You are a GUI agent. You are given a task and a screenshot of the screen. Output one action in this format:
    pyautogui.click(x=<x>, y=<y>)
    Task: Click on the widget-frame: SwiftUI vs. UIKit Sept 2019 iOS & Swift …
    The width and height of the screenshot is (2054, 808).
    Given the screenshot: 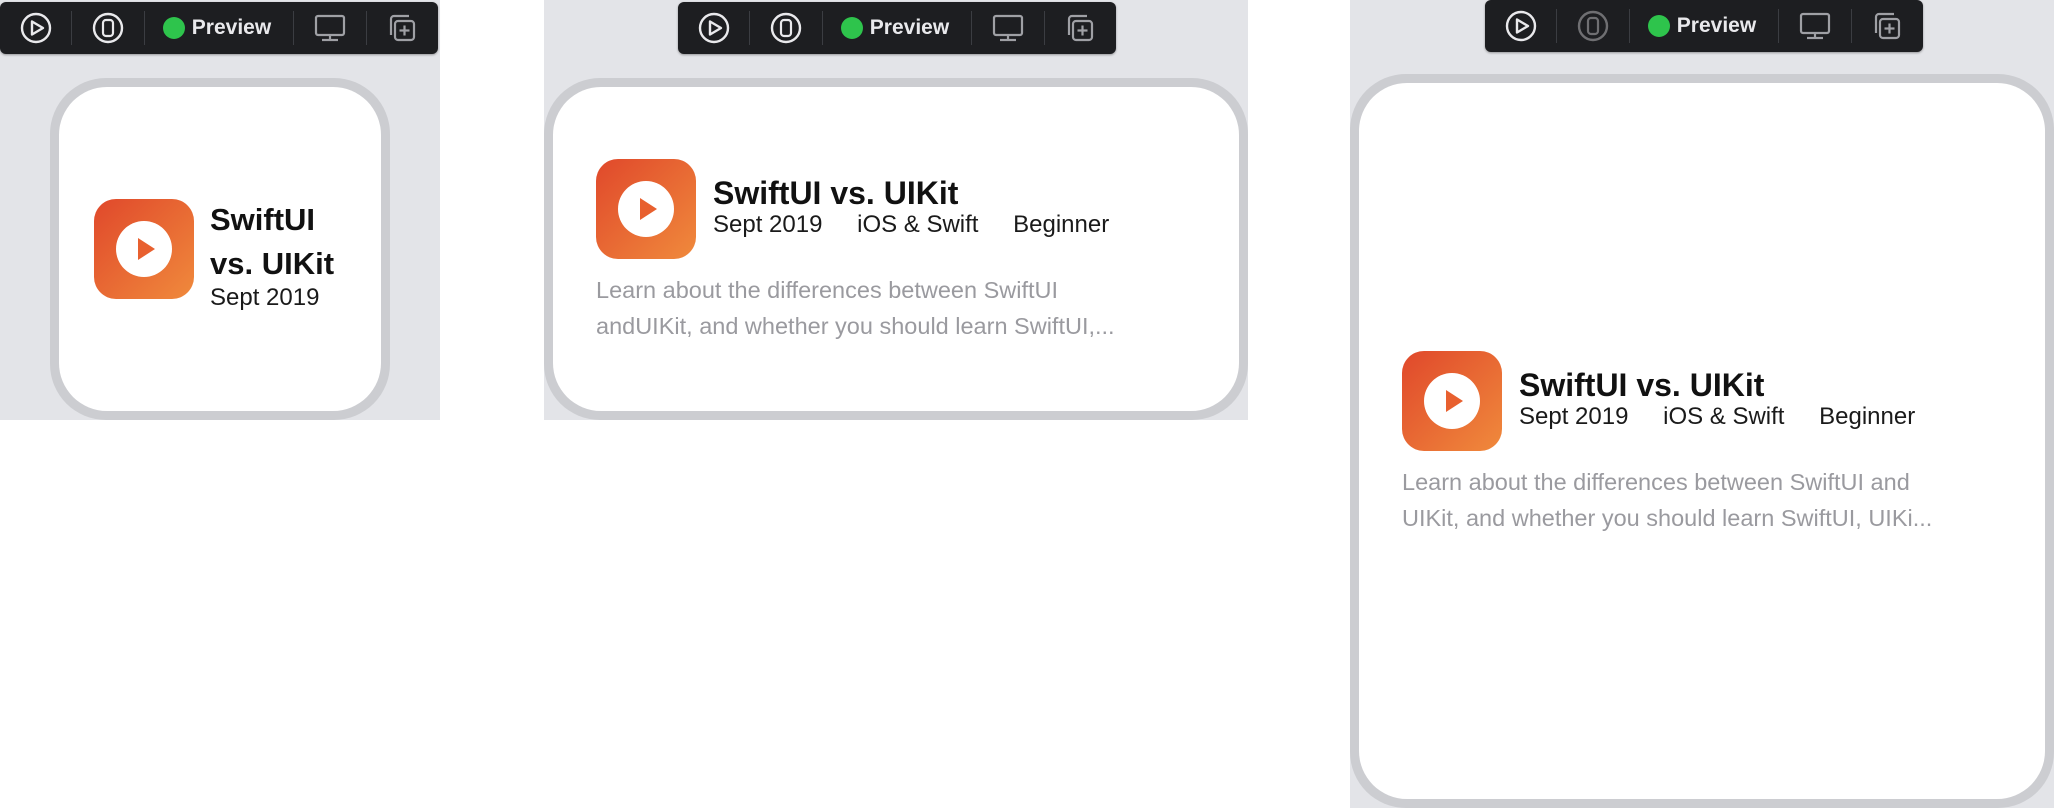 What is the action you would take?
    pyautogui.click(x=896, y=249)
    